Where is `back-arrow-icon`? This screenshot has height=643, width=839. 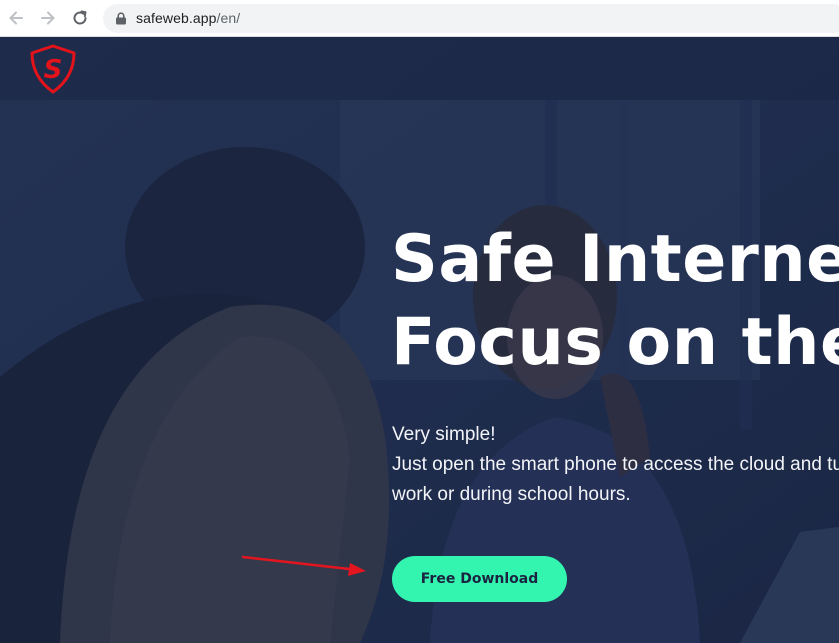 back-arrow-icon is located at coordinates (16, 18).